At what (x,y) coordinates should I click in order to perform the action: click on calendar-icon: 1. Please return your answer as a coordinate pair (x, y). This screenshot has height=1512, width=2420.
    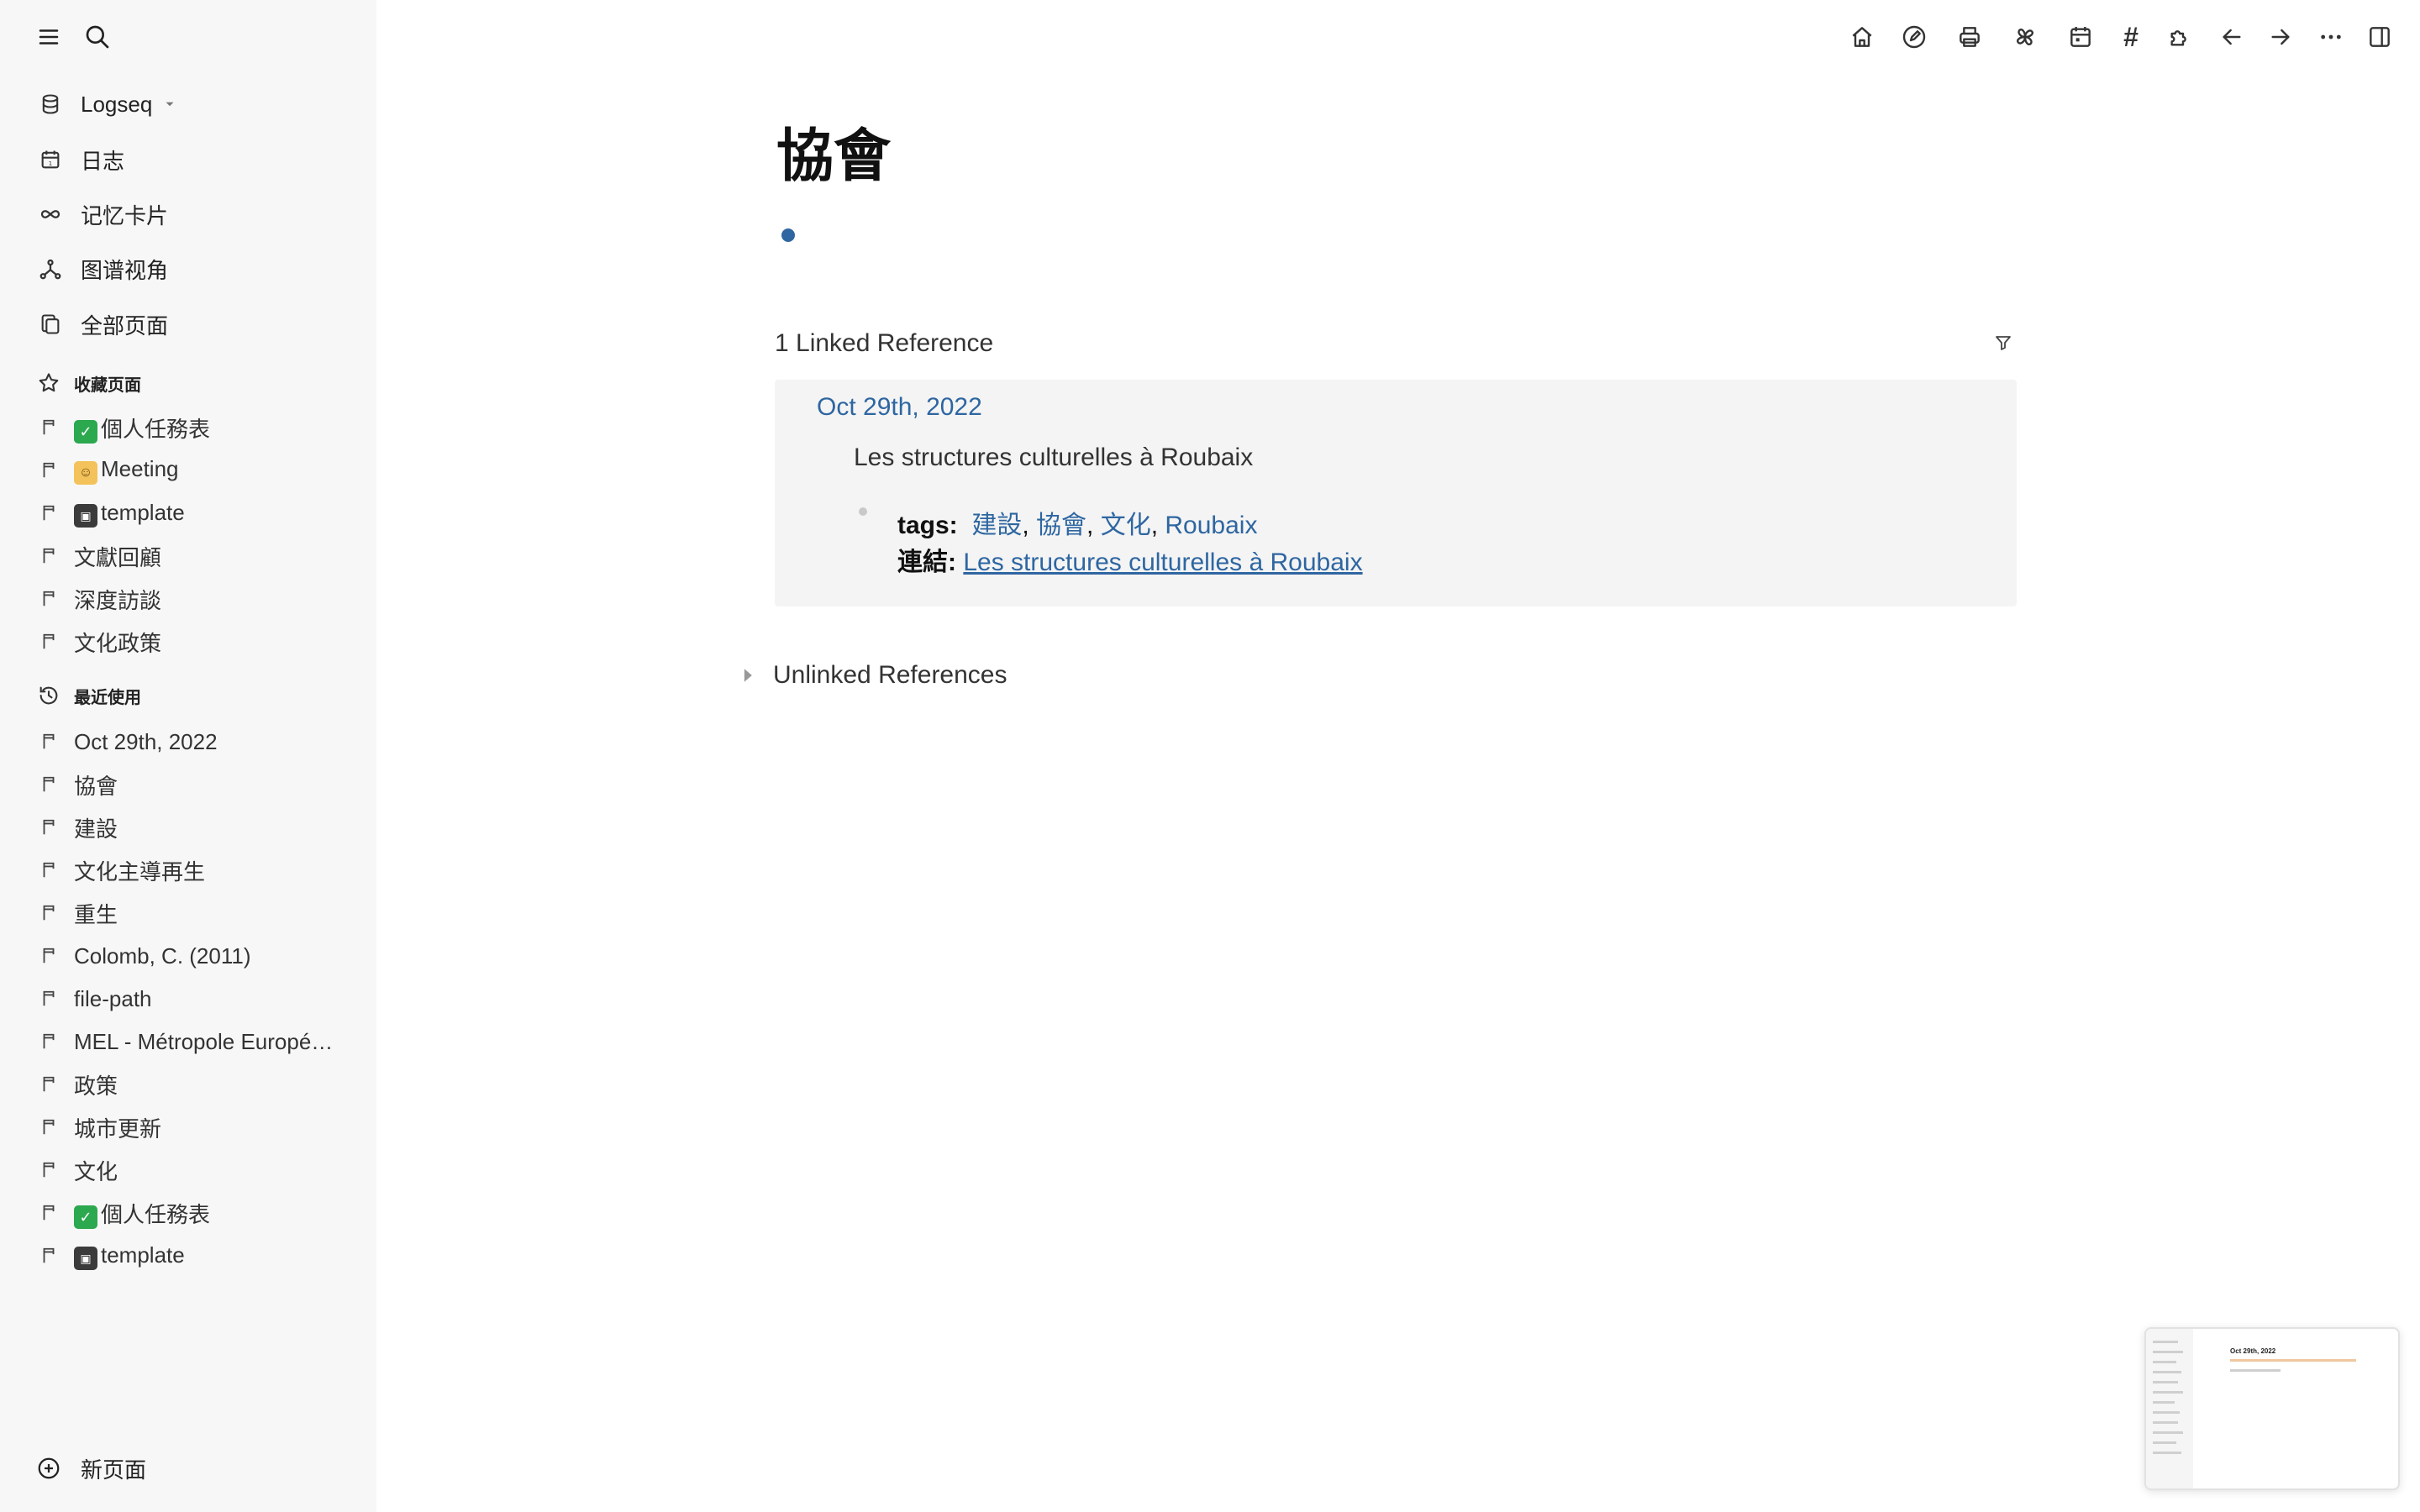
    Looking at the image, I should click on (51, 159).